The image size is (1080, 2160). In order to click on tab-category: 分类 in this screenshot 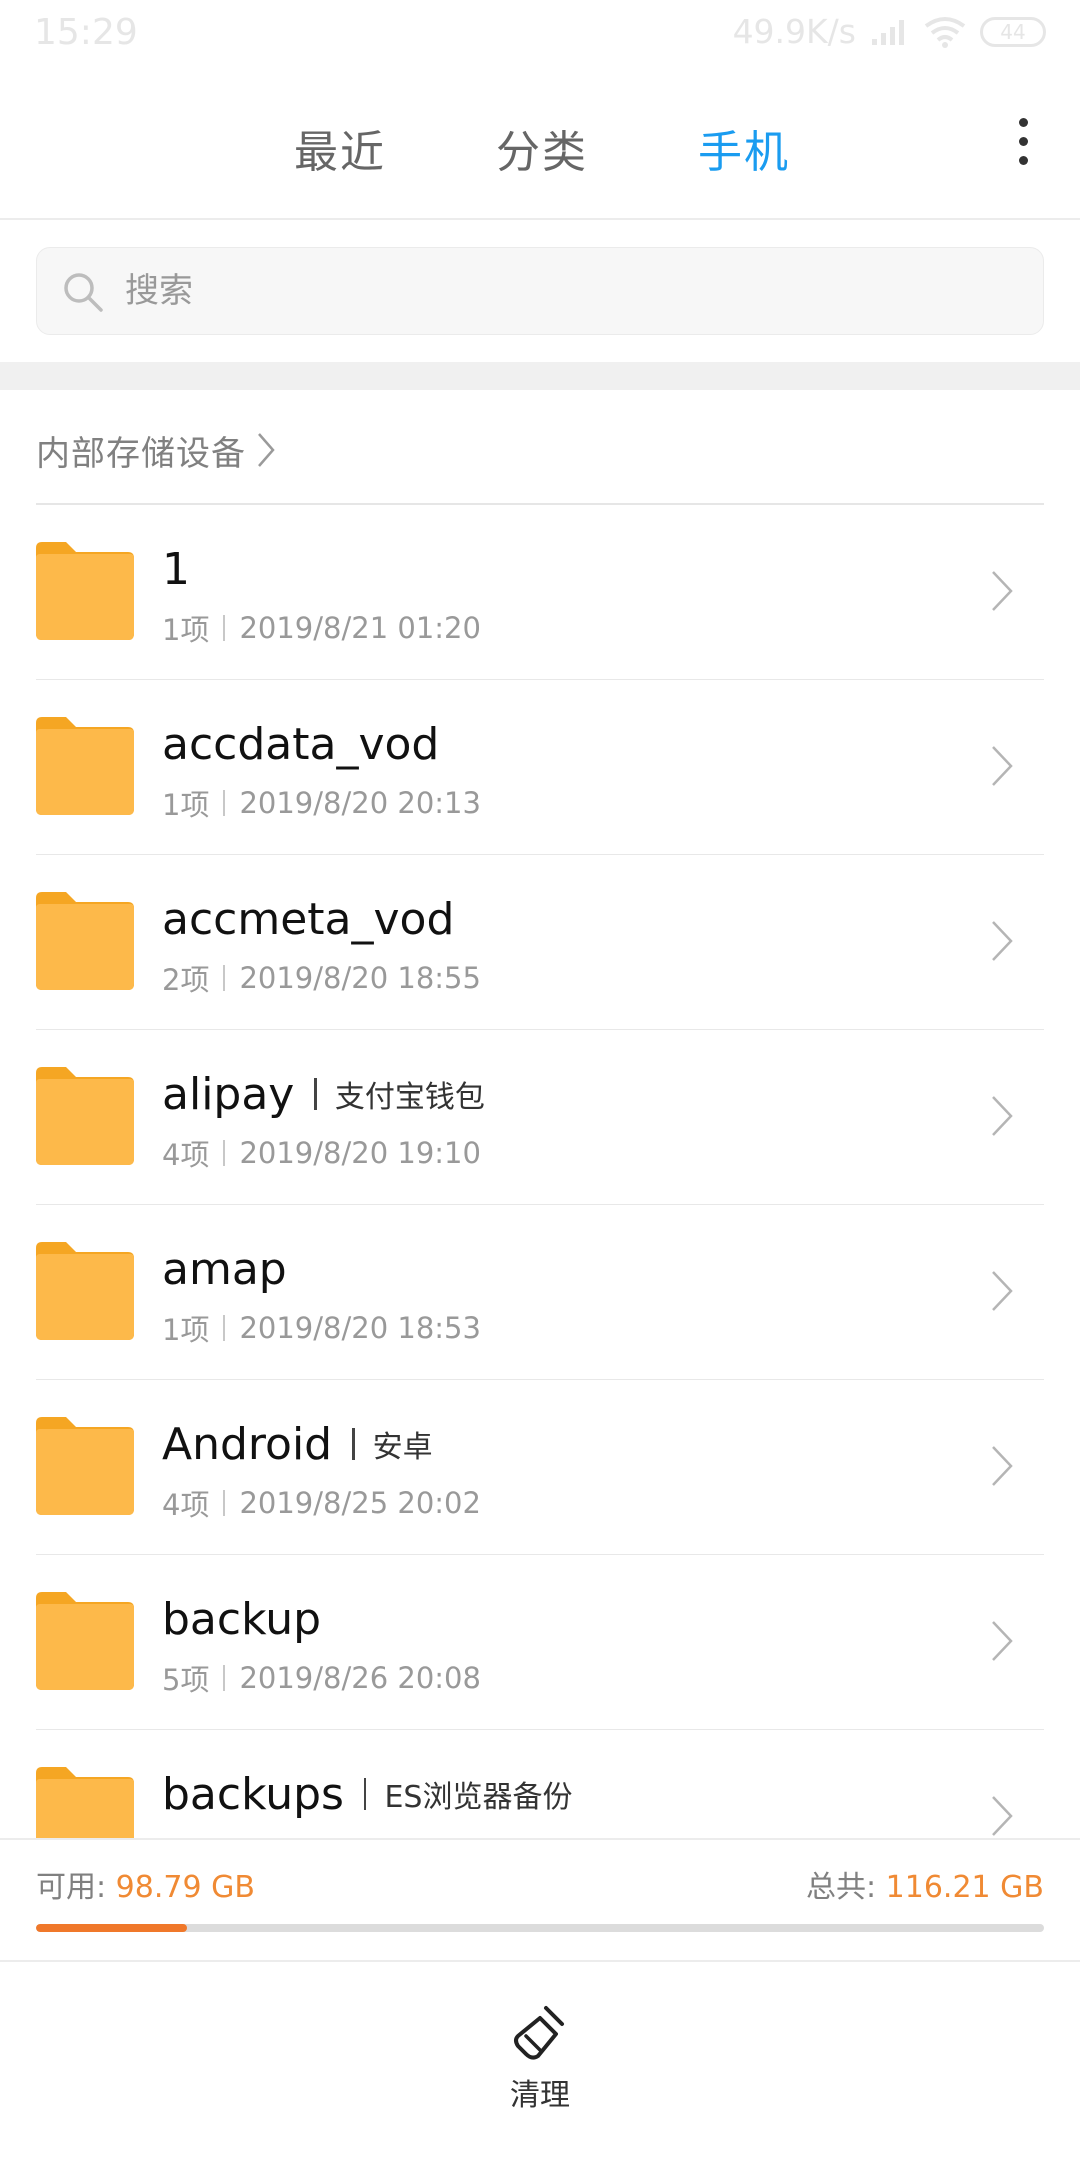, I will do `click(542, 148)`.